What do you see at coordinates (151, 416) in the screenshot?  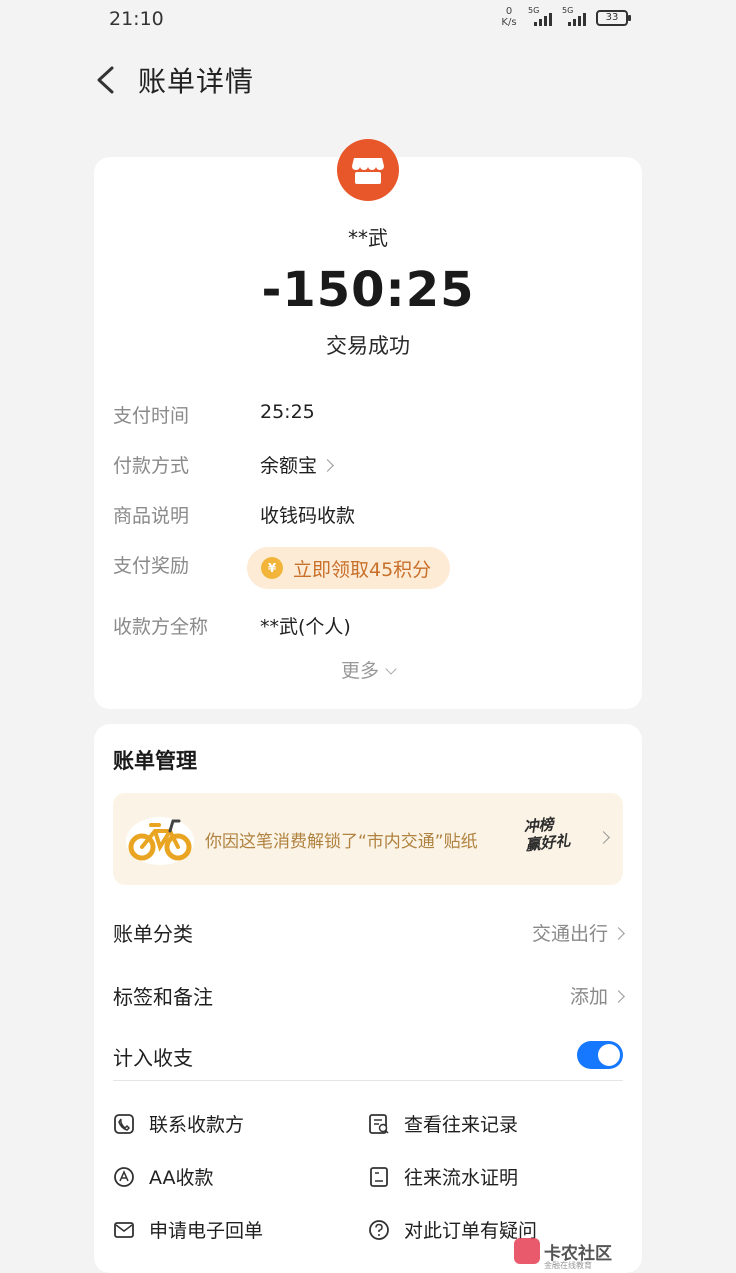 I see `pay-time-label: 支付时间` at bounding box center [151, 416].